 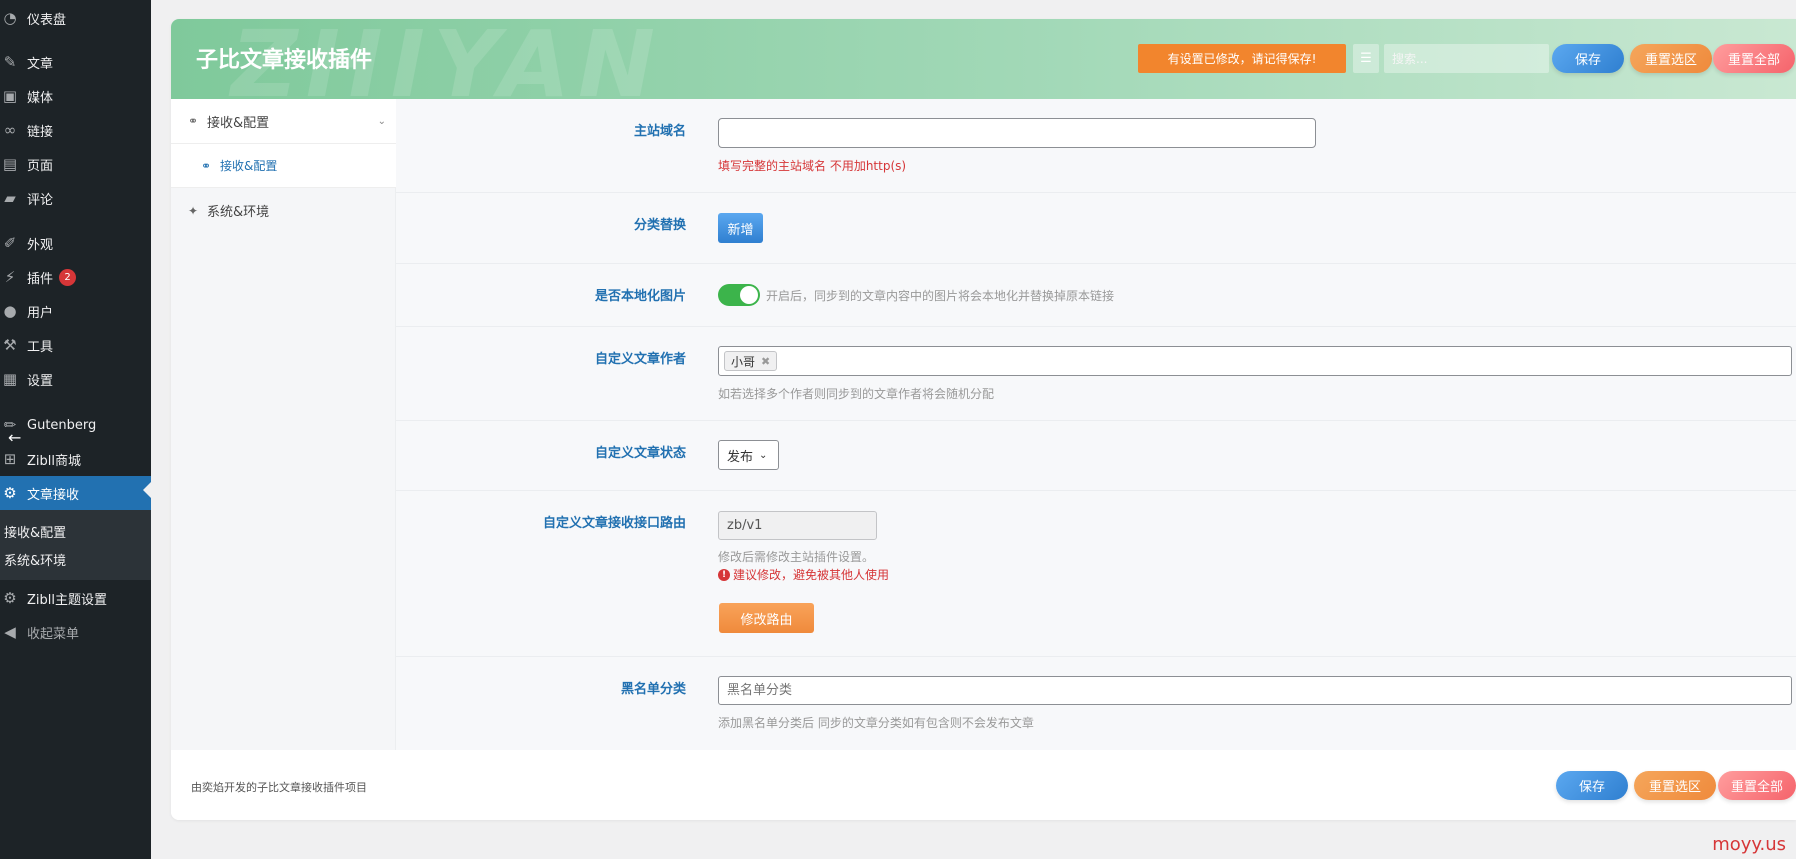 What do you see at coordinates (983, 785) in the screenshot?
I see `panel-footer: 由奕焰开发的子比文章接收插件项目 保存 重置选区 重置全部` at bounding box center [983, 785].